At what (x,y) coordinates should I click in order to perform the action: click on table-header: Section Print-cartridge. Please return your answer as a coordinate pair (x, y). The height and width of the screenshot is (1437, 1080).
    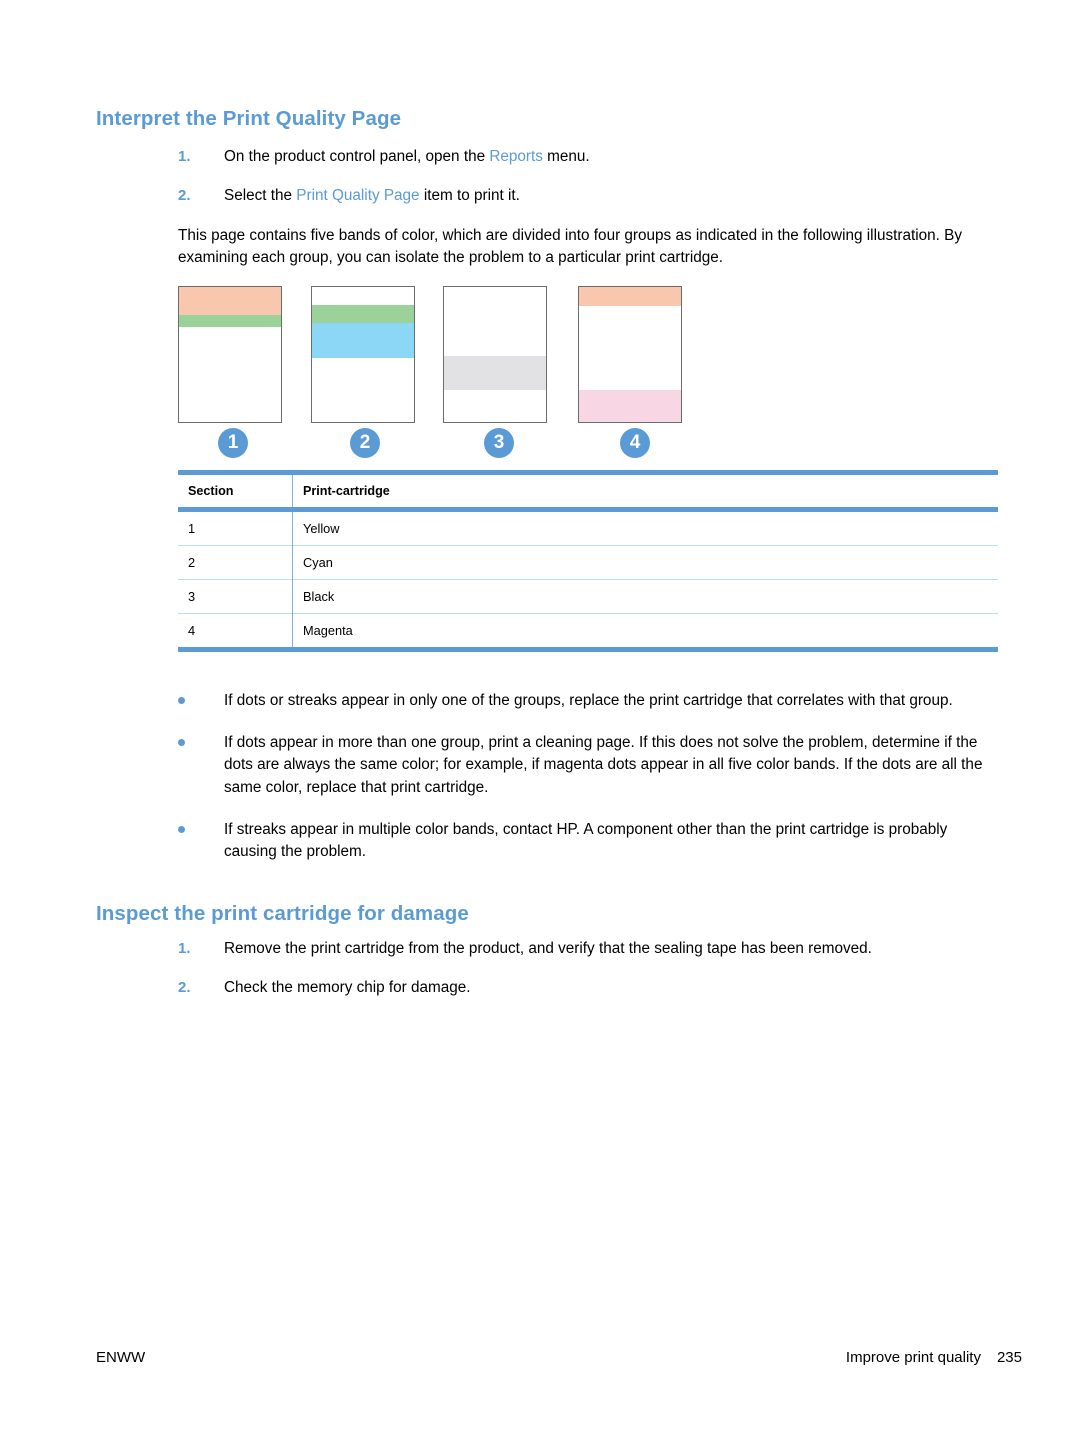
    Looking at the image, I should click on (588, 491).